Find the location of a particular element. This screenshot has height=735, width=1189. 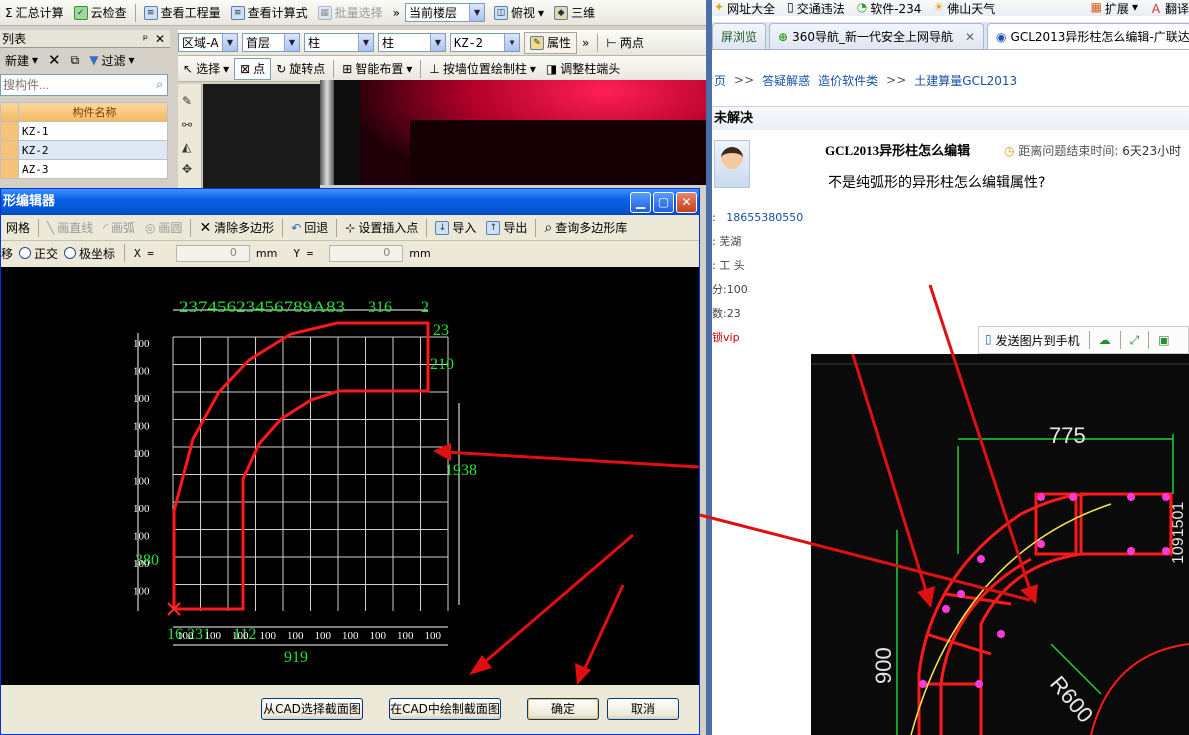

site-icon: ◉ is located at coordinates (1001, 36).